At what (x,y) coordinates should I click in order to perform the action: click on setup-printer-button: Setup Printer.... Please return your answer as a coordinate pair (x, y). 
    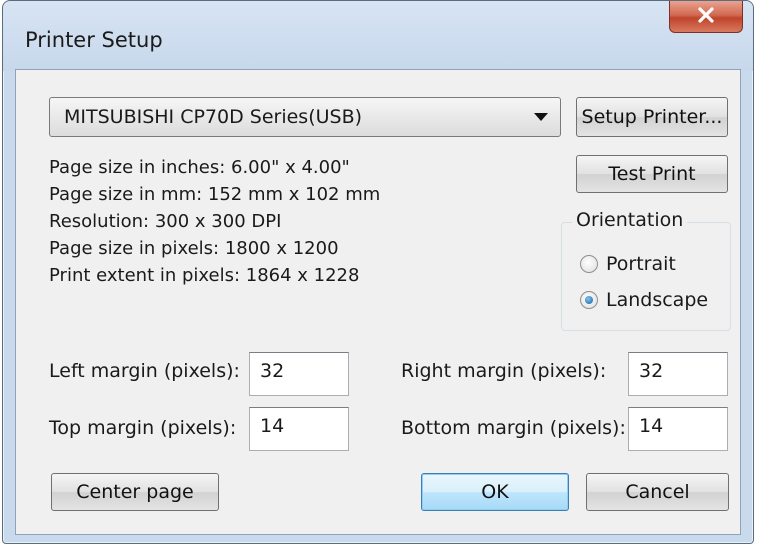
    Looking at the image, I should click on (652, 117).